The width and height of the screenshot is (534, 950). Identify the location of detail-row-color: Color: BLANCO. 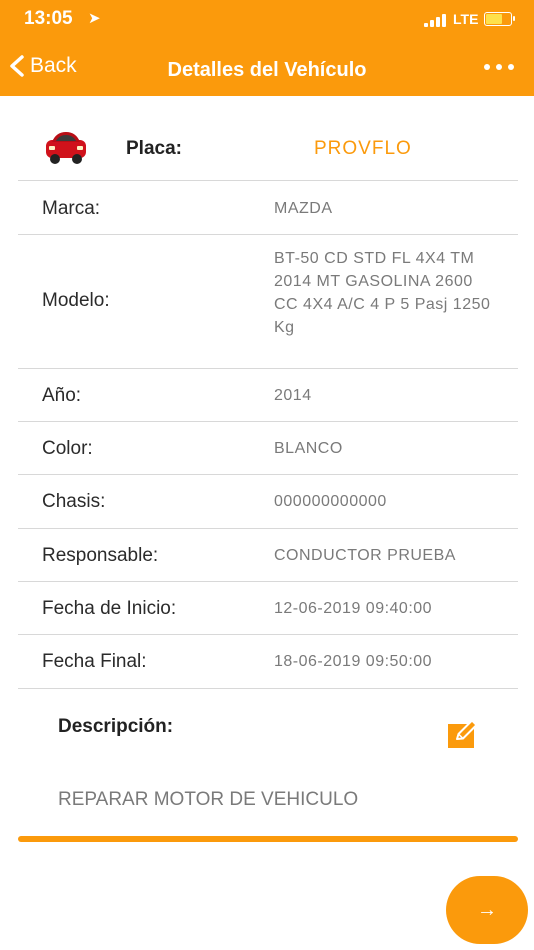
(268, 448).